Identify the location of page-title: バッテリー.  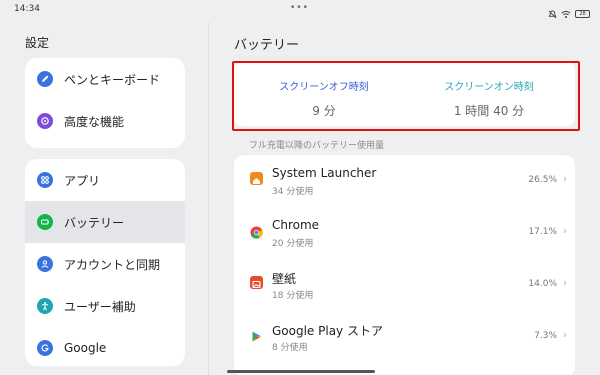
(267, 45).